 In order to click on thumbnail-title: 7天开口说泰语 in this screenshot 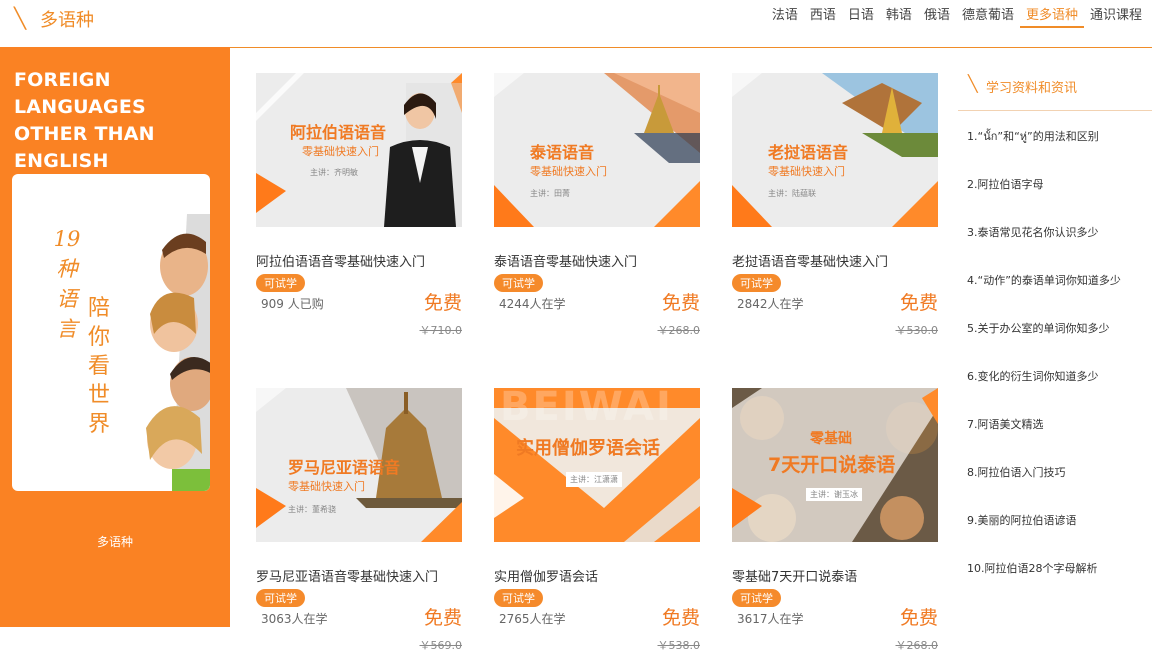, I will do `click(832, 465)`.